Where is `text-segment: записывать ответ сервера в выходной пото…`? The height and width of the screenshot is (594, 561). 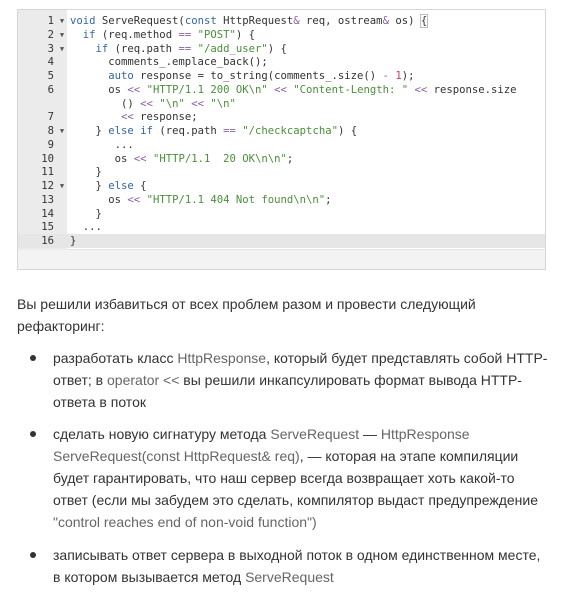
text-segment: записывать ответ сервера в выходной пото… is located at coordinates (297, 555).